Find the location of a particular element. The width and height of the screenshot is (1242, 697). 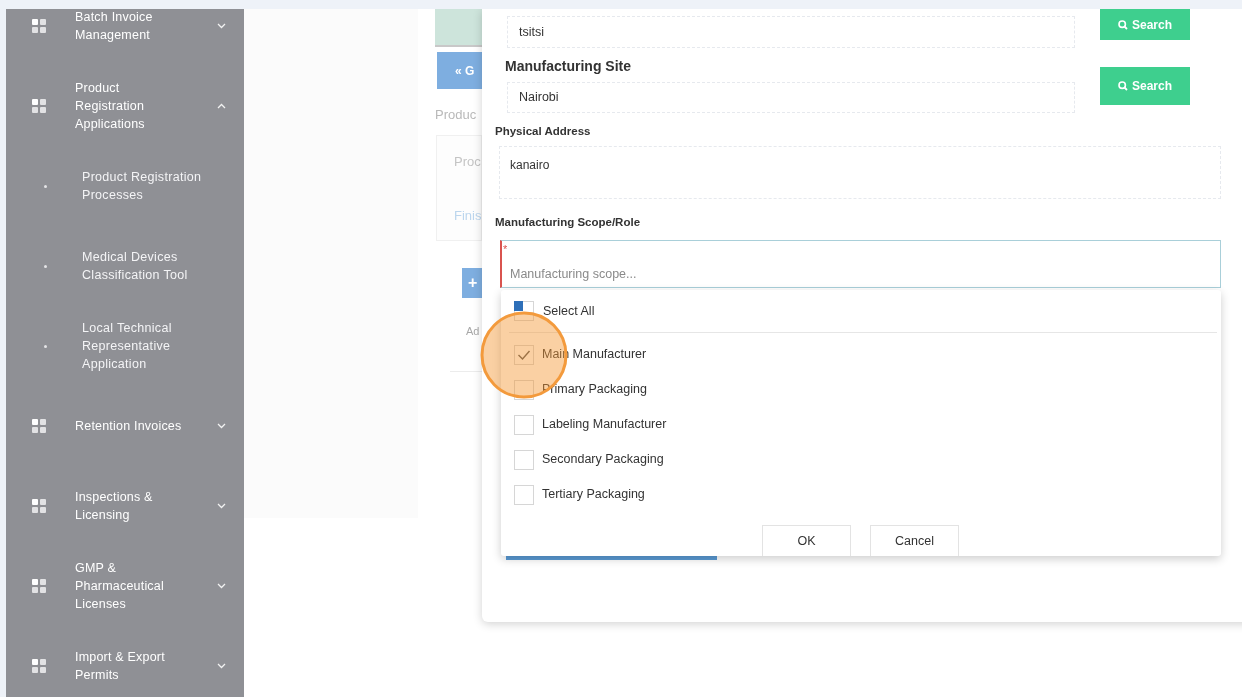

sidebar-subitem: Medical Devices Classification Tool is located at coordinates (125, 266).